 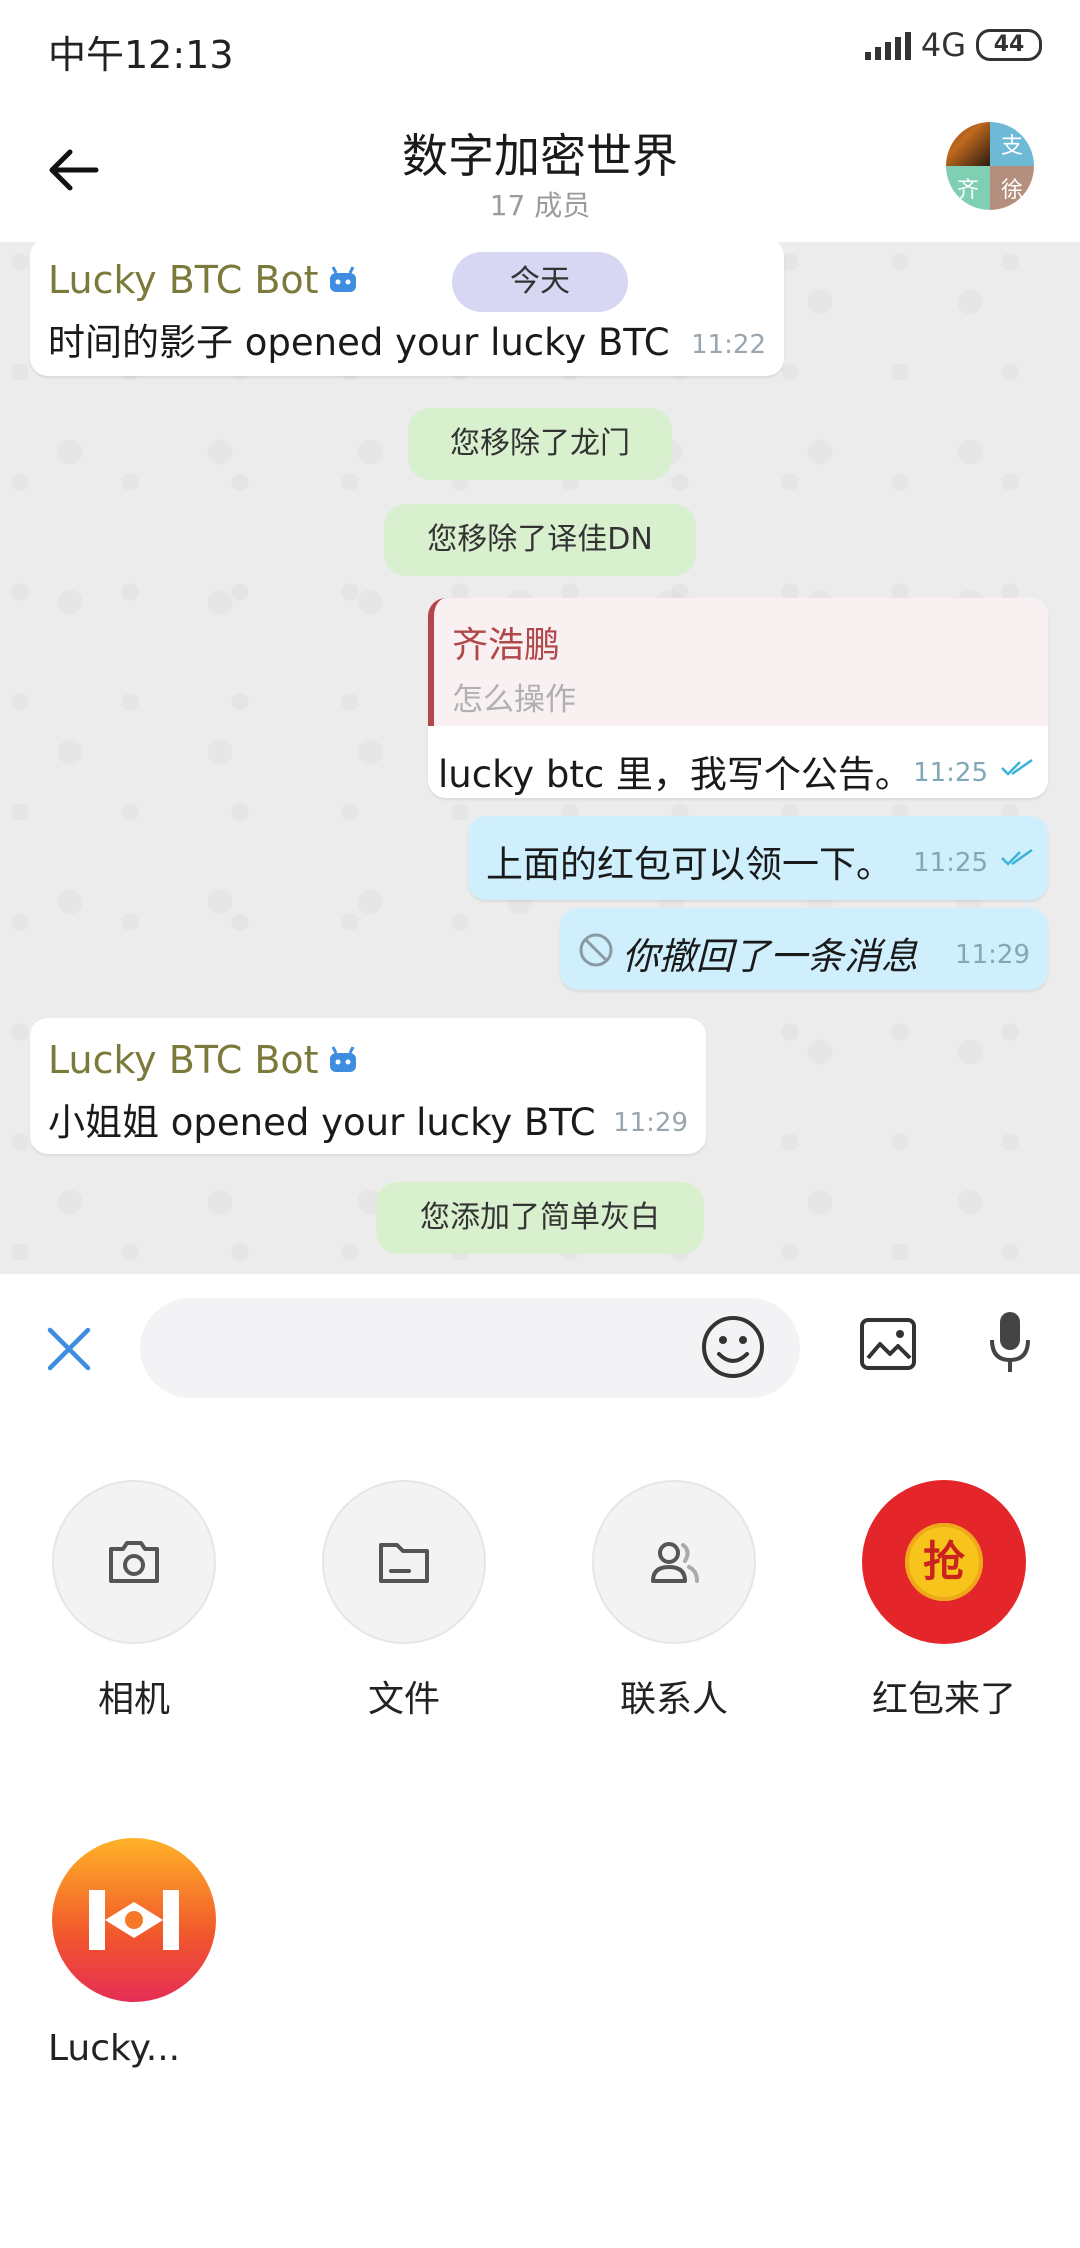 I want to click on message-time: 11:22, so click(x=728, y=345).